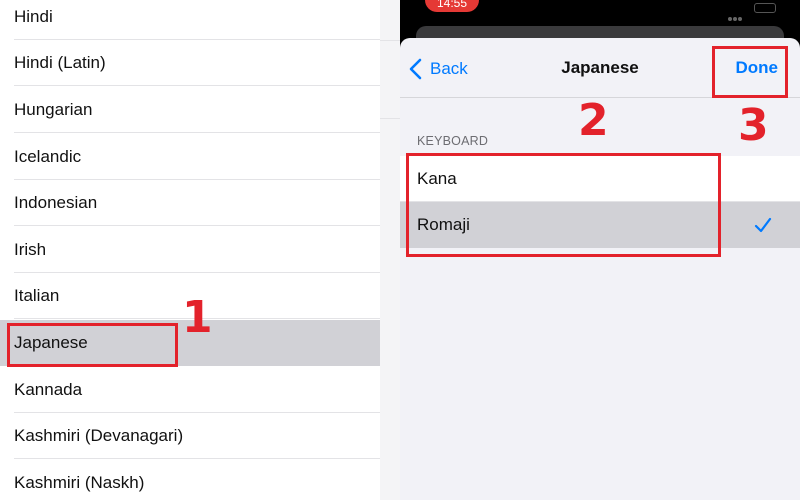 This screenshot has height=500, width=800. I want to click on language-item-irish: Irish, so click(190, 250).